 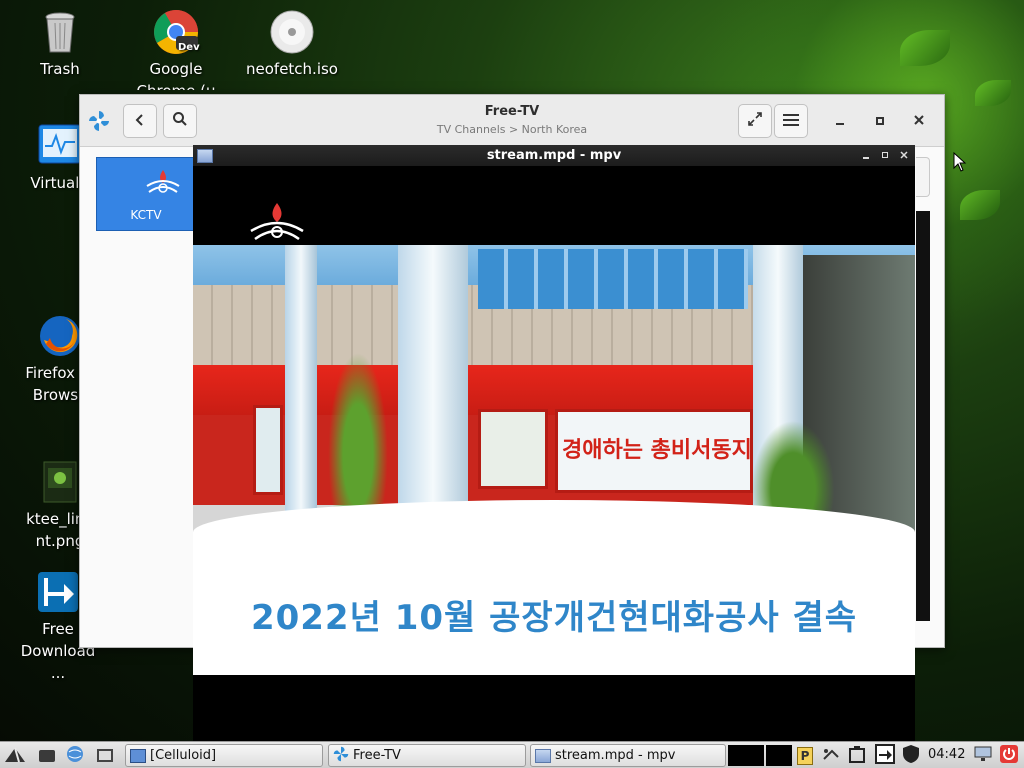 What do you see at coordinates (183, 755) in the screenshot?
I see `task-label: [Celluloid]` at bounding box center [183, 755].